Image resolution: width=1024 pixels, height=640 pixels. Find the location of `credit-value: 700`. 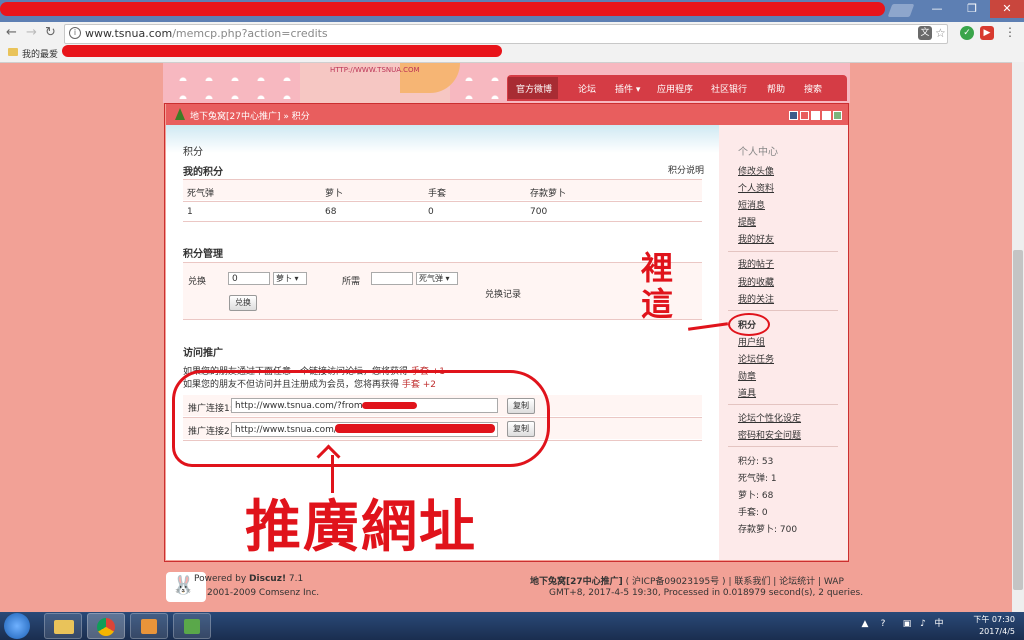

credit-value: 700 is located at coordinates (539, 212).